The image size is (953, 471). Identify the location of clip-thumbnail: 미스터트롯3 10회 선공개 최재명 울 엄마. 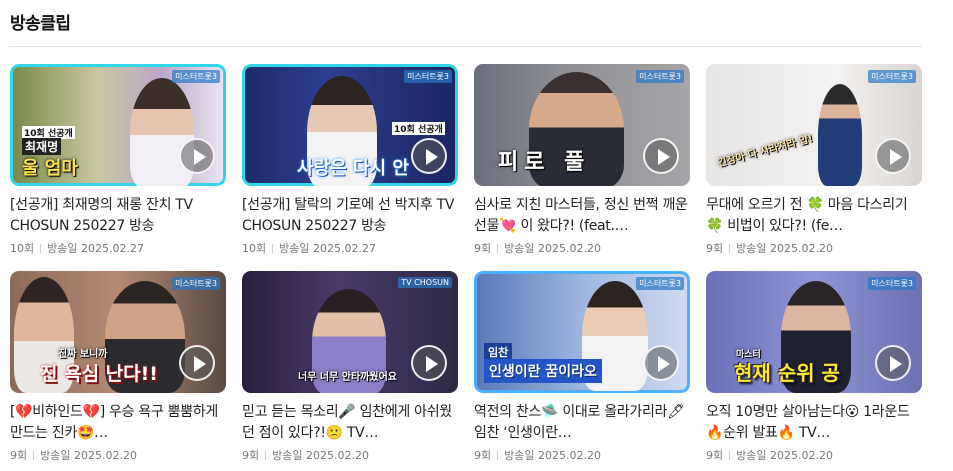
(118, 125).